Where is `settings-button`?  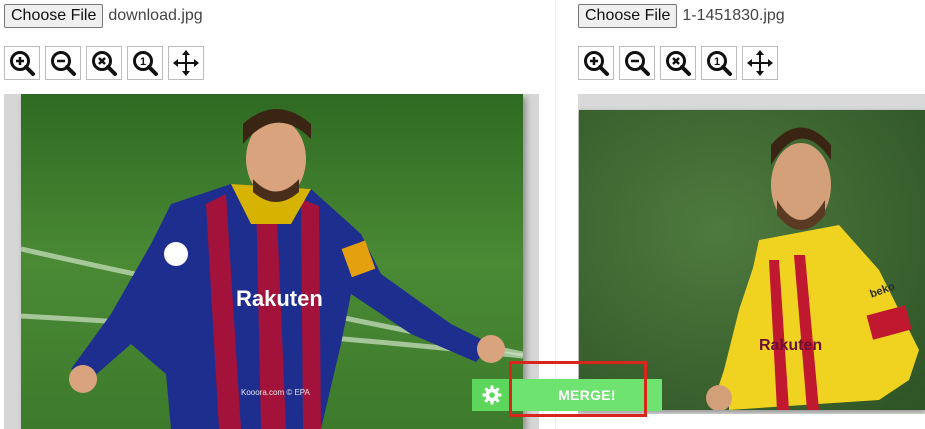
settings-button is located at coordinates (492, 395).